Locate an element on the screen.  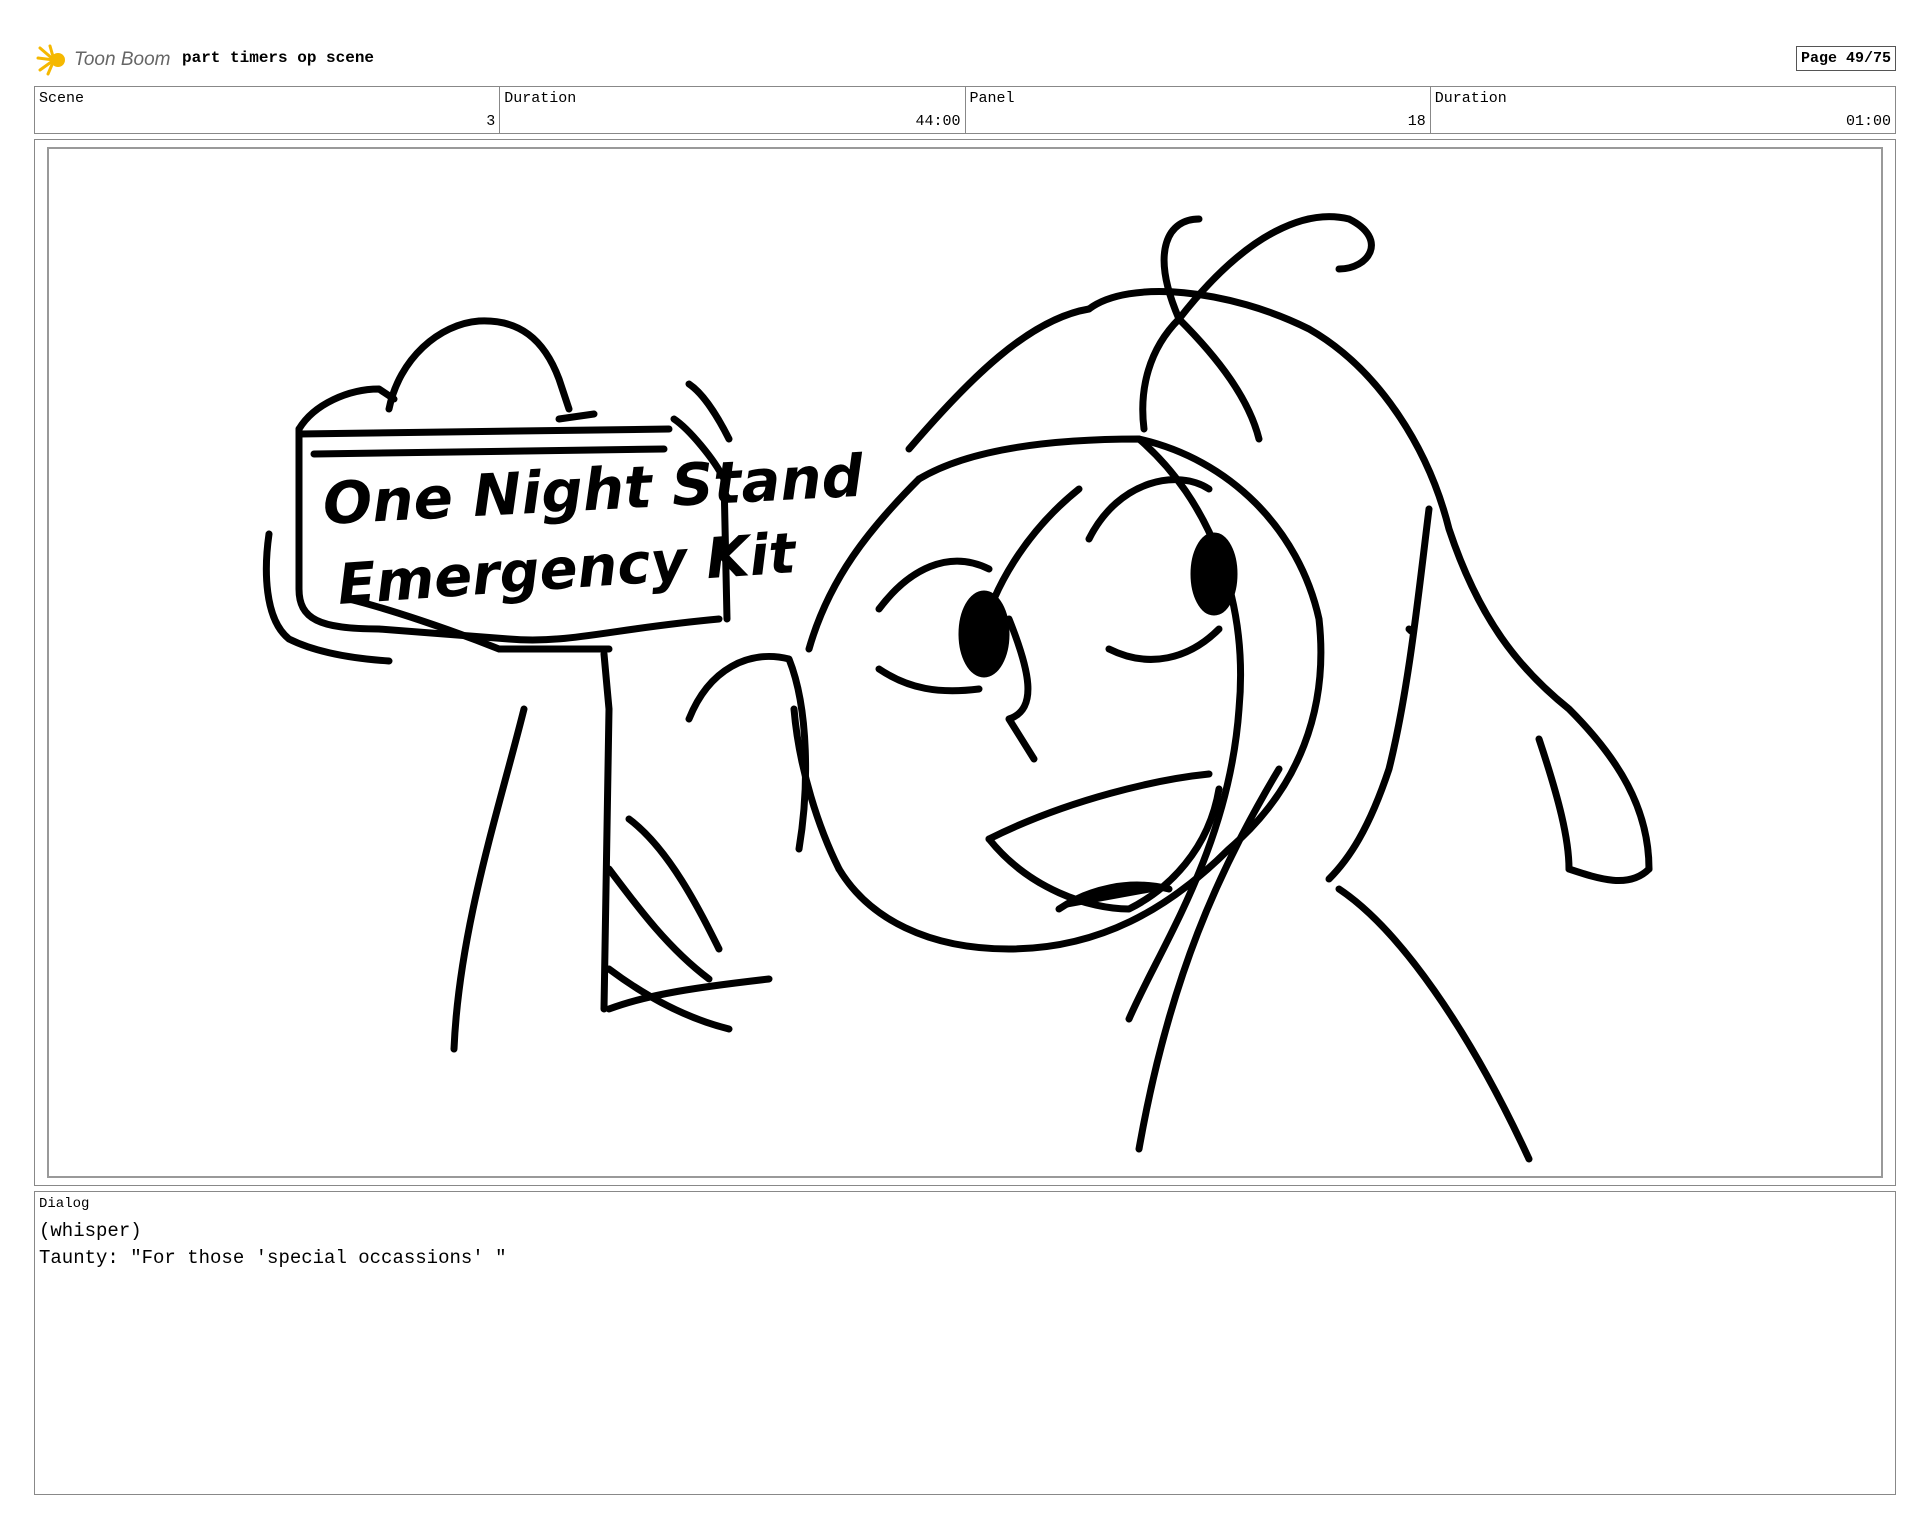
panel-value: 18 is located at coordinates (1416, 121).